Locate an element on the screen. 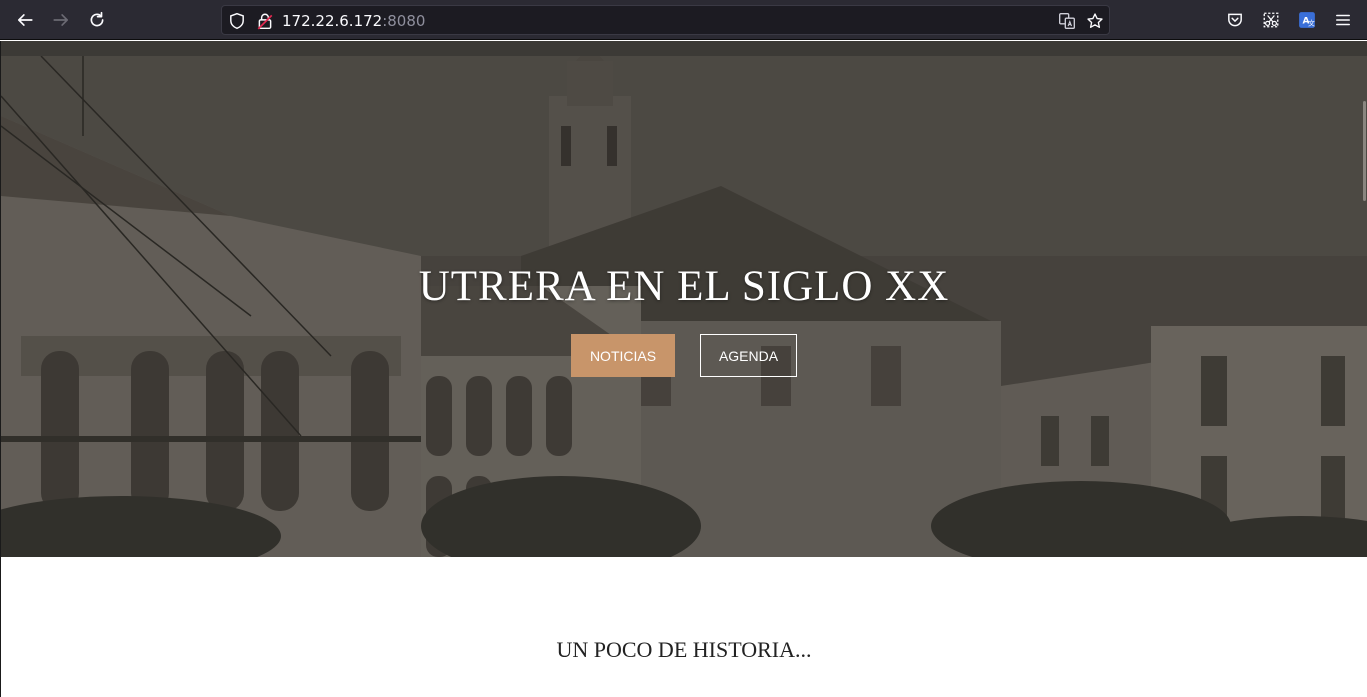 The width and height of the screenshot is (1367, 697). menu-icon is located at coordinates (1343, 20).